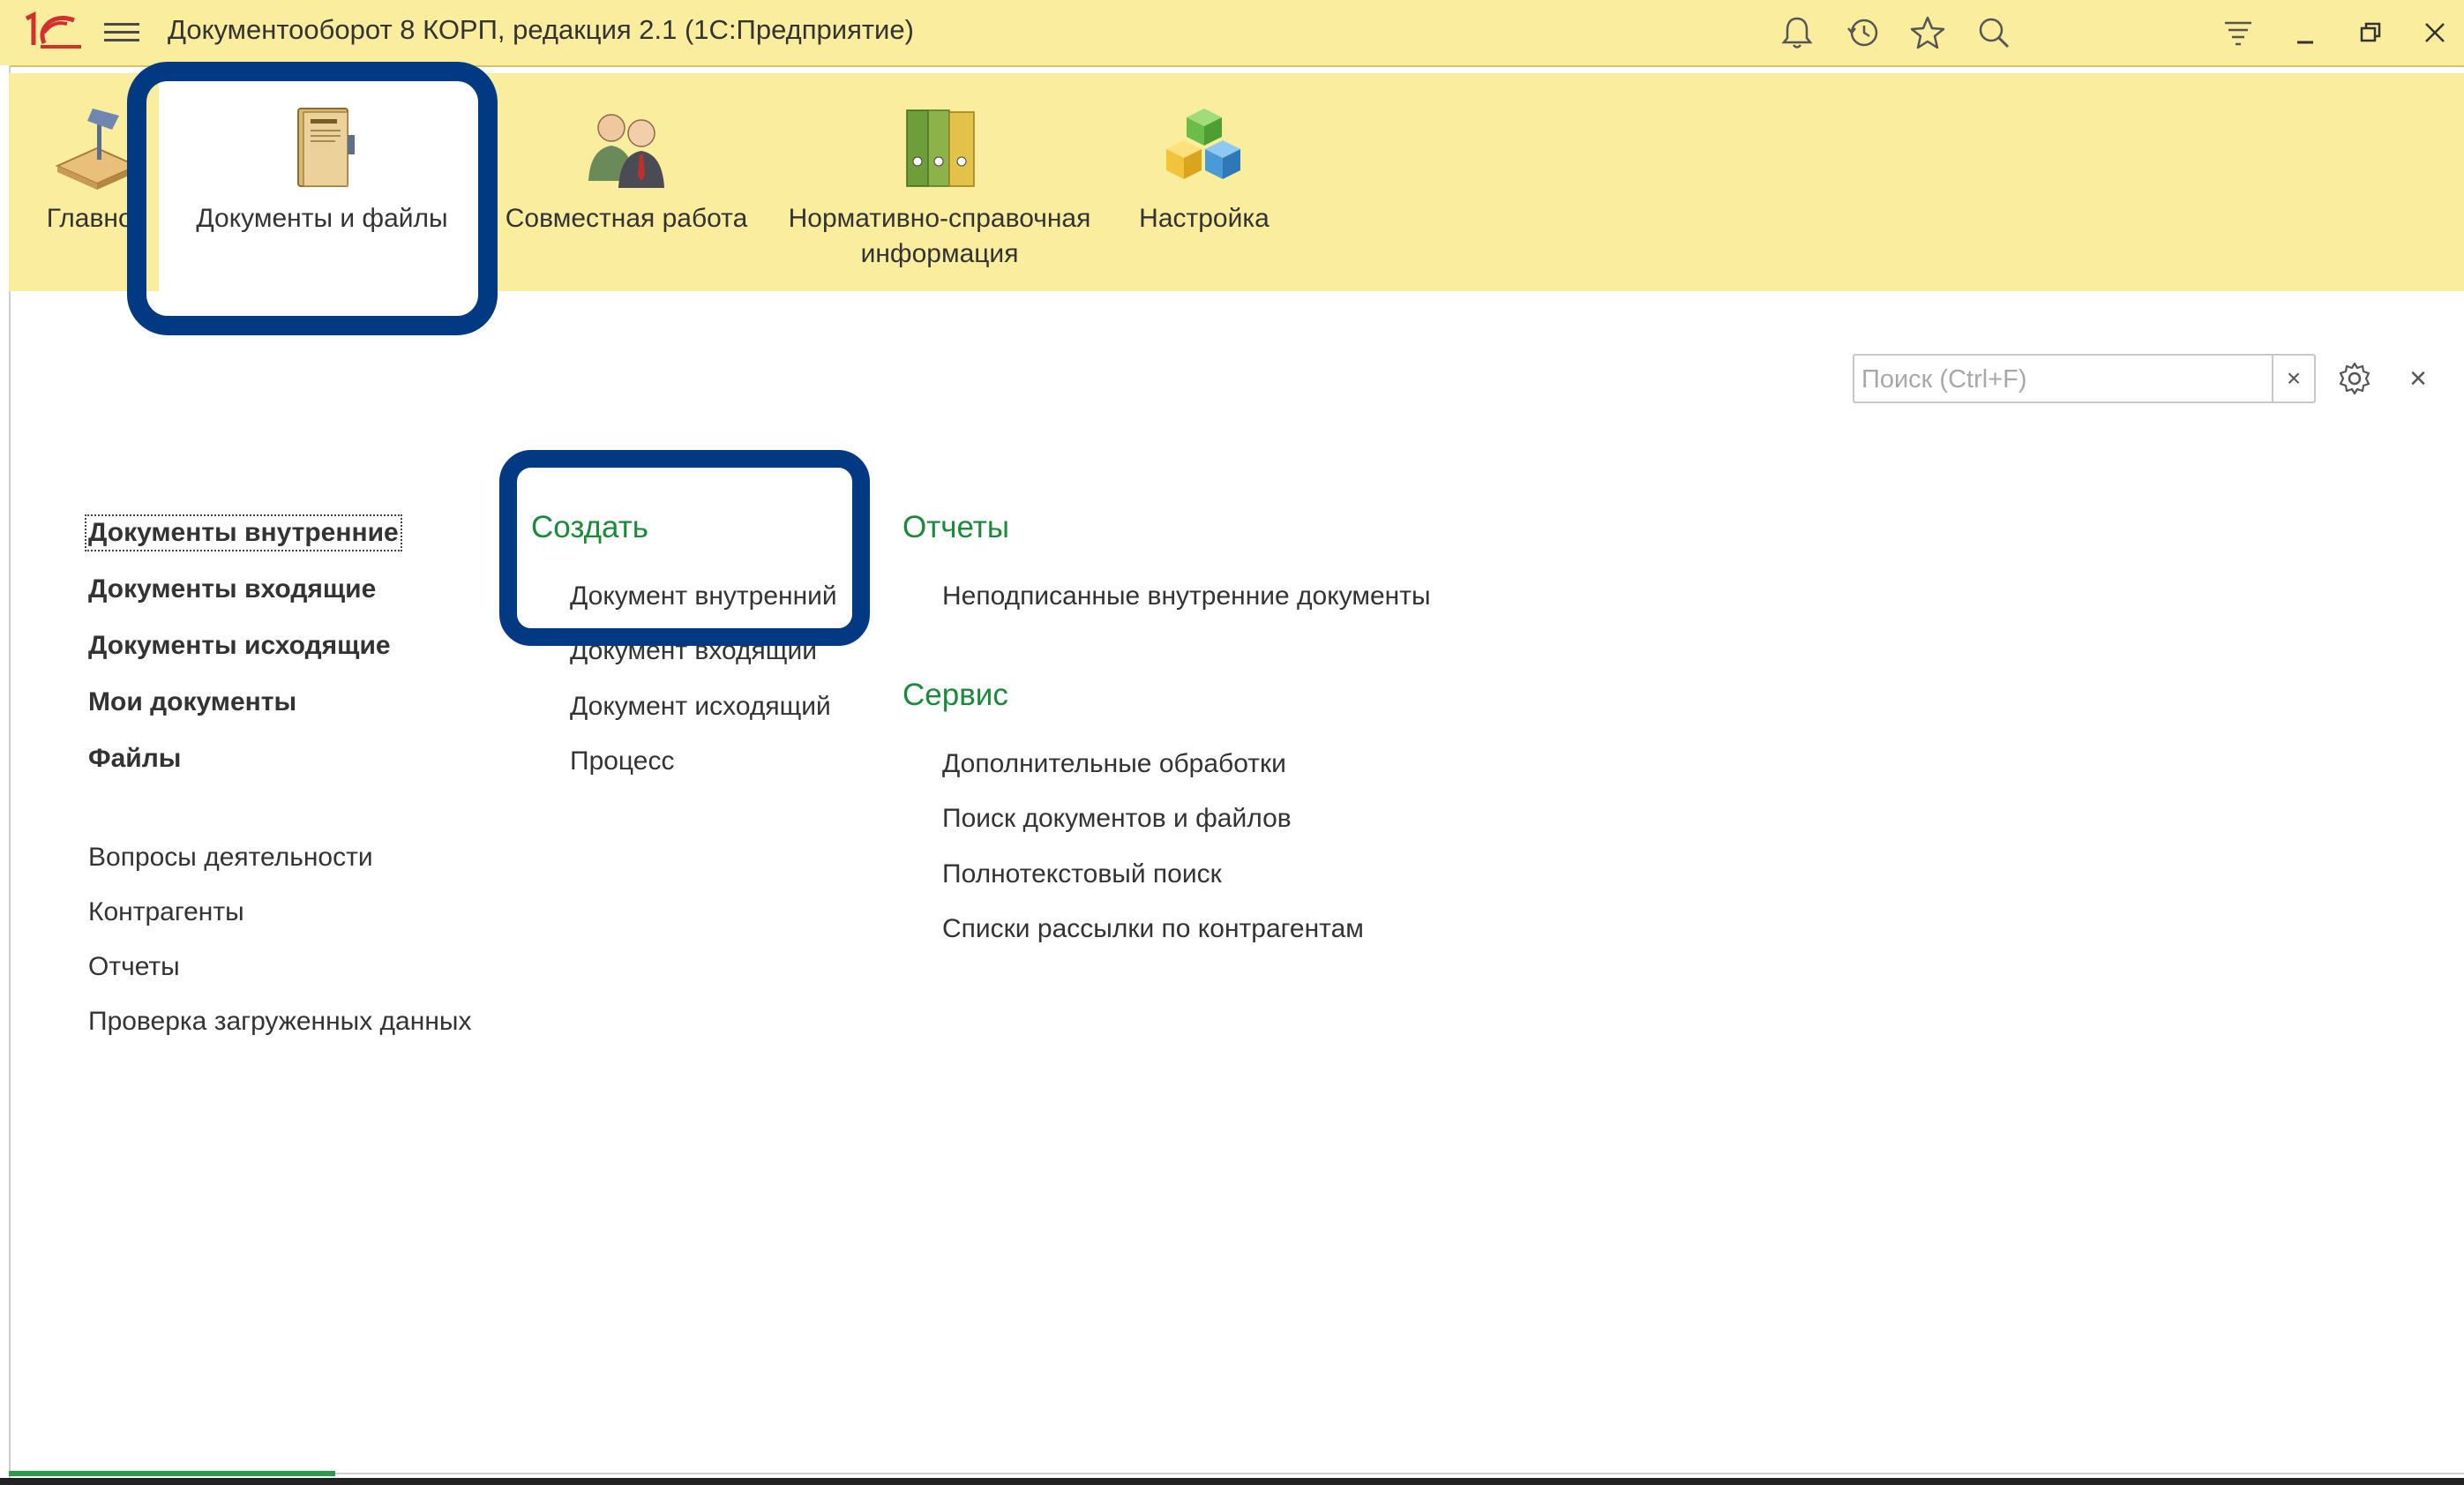  Describe the element at coordinates (166, 912) in the screenshot. I see `nav-counterparties: Контрагенты` at that location.